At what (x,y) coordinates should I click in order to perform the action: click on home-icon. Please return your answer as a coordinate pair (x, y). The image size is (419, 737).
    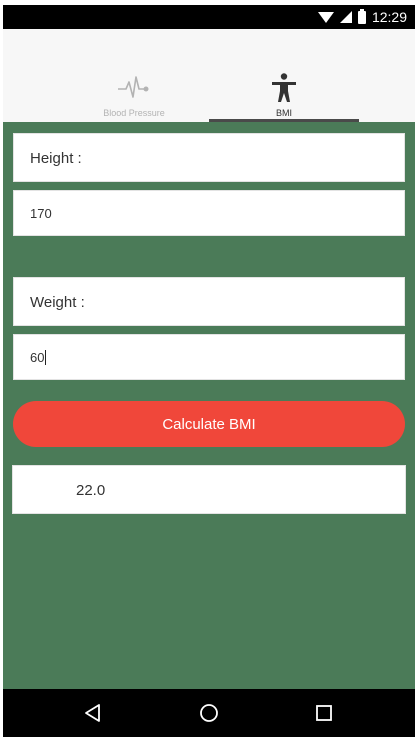
    Looking at the image, I should click on (209, 713).